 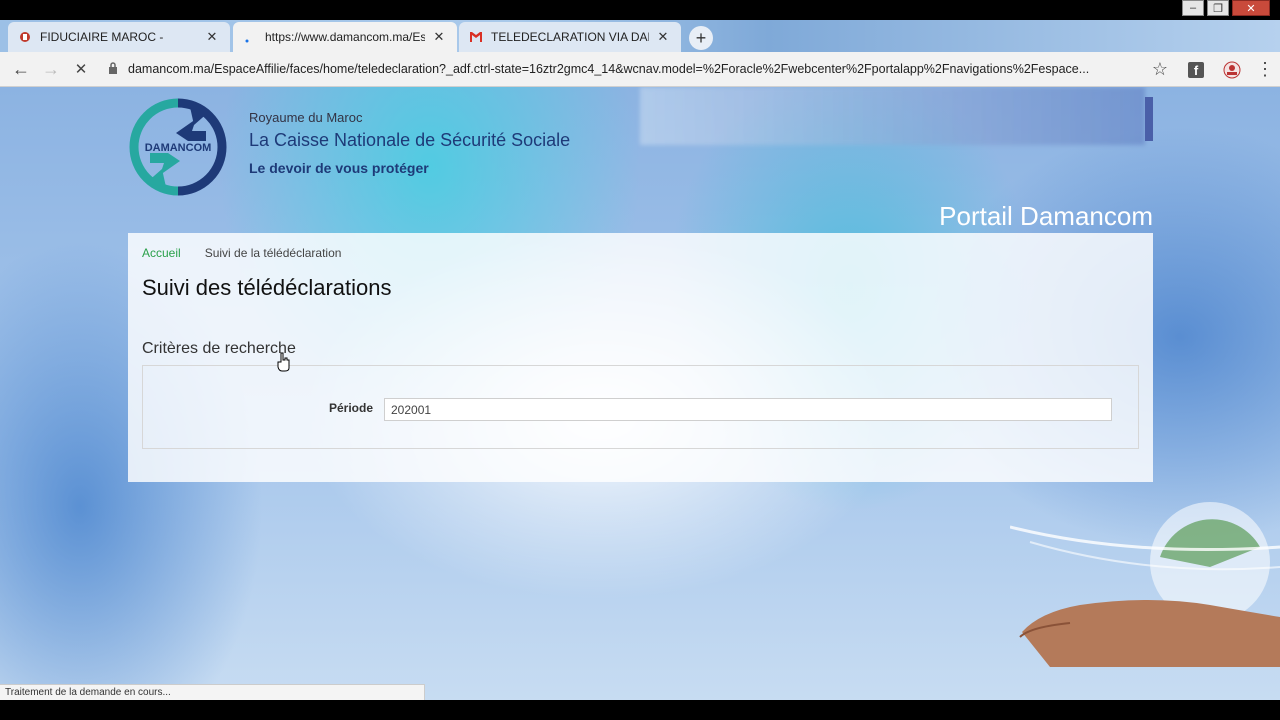 I want to click on lock-icon, so click(x=113, y=69).